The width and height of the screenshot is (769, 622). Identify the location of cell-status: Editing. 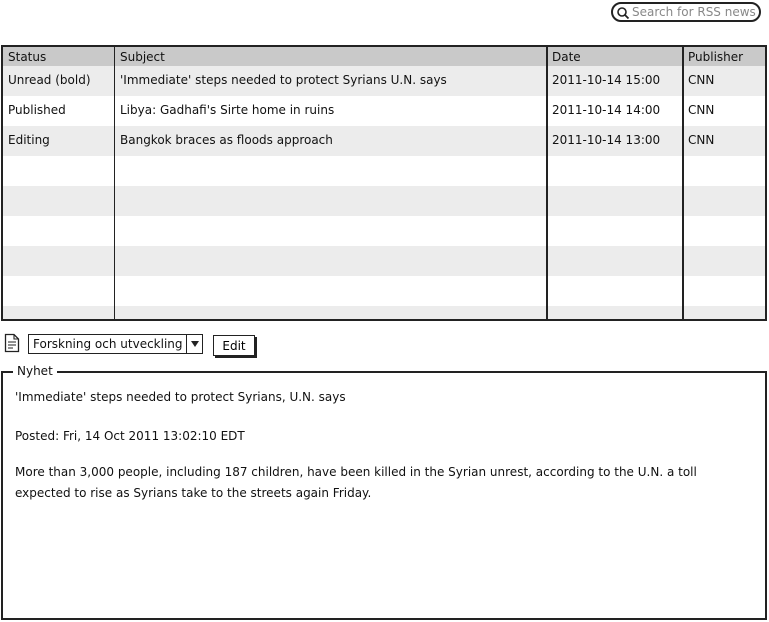
(29, 140).